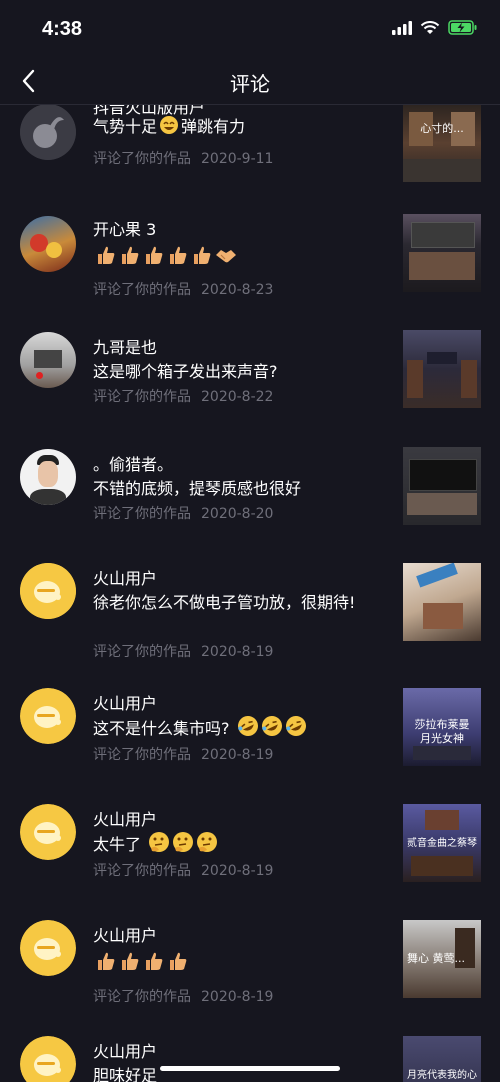 The height and width of the screenshot is (1082, 500). Describe the element at coordinates (237, 290) in the screenshot. I see `comment-date: 2020-8-23` at that location.